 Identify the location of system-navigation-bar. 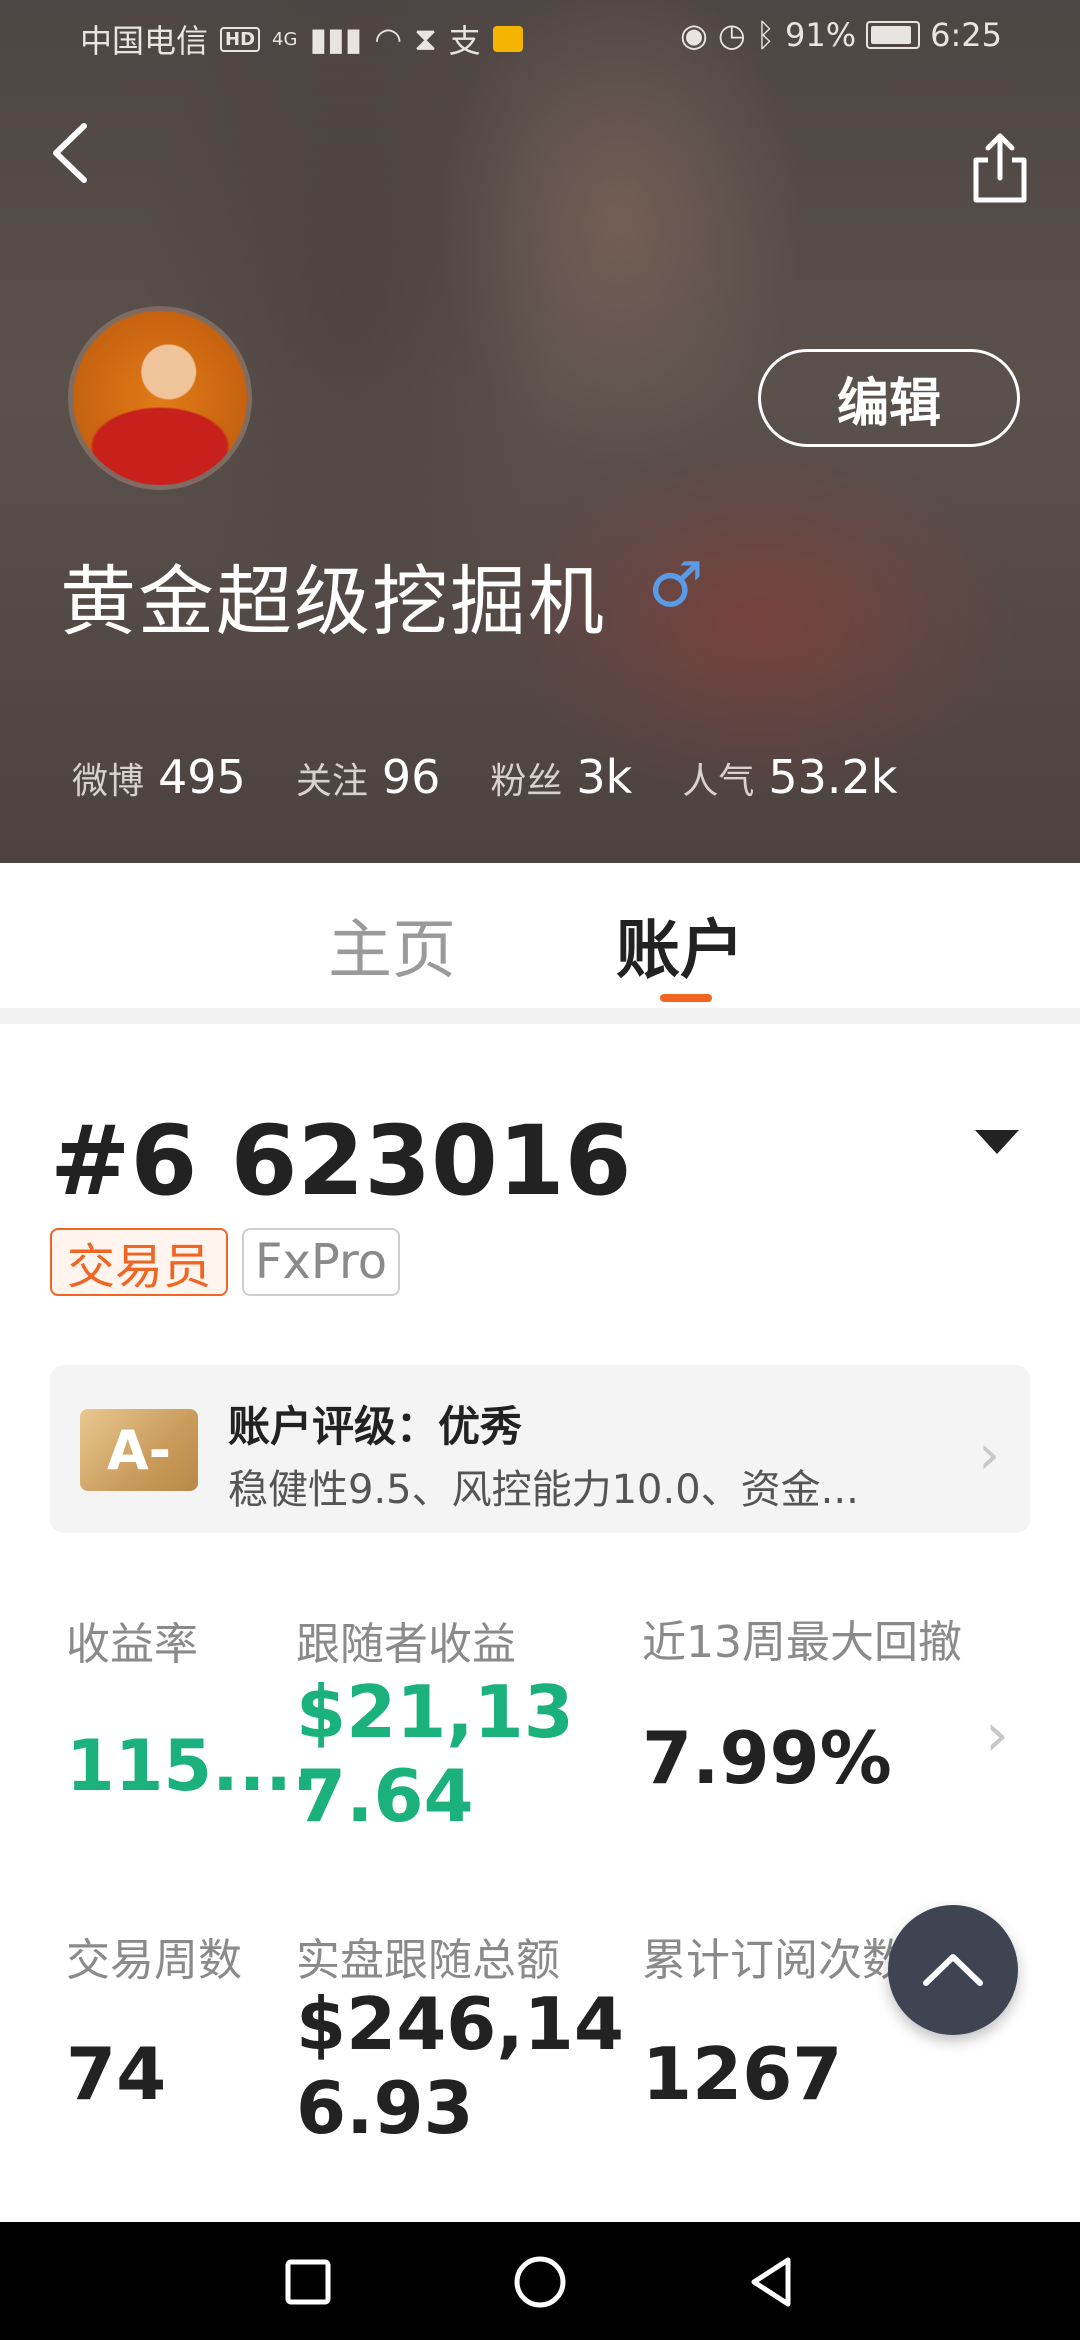
(540, 2281).